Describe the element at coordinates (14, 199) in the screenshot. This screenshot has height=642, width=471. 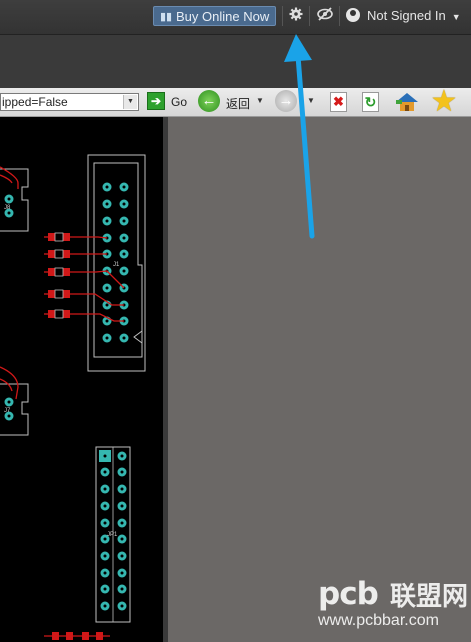
I see `connector-j8: J8` at that location.